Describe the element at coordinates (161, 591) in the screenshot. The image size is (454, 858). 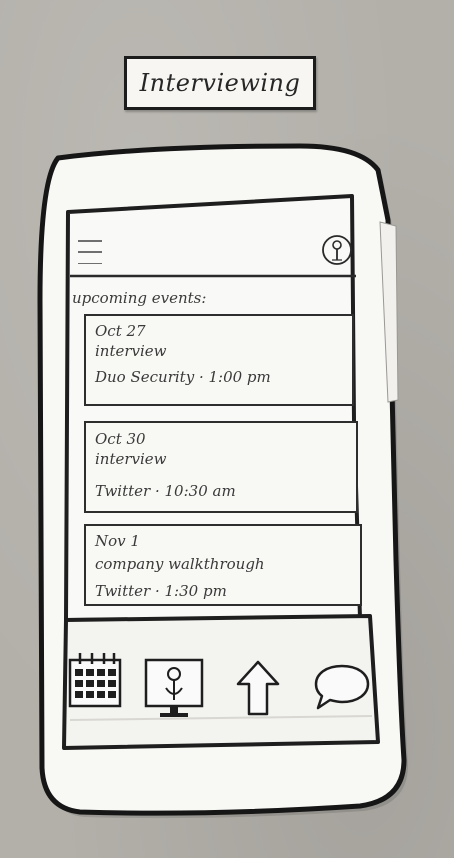
I see `event-detail: Twitter · 1:30 pm` at that location.